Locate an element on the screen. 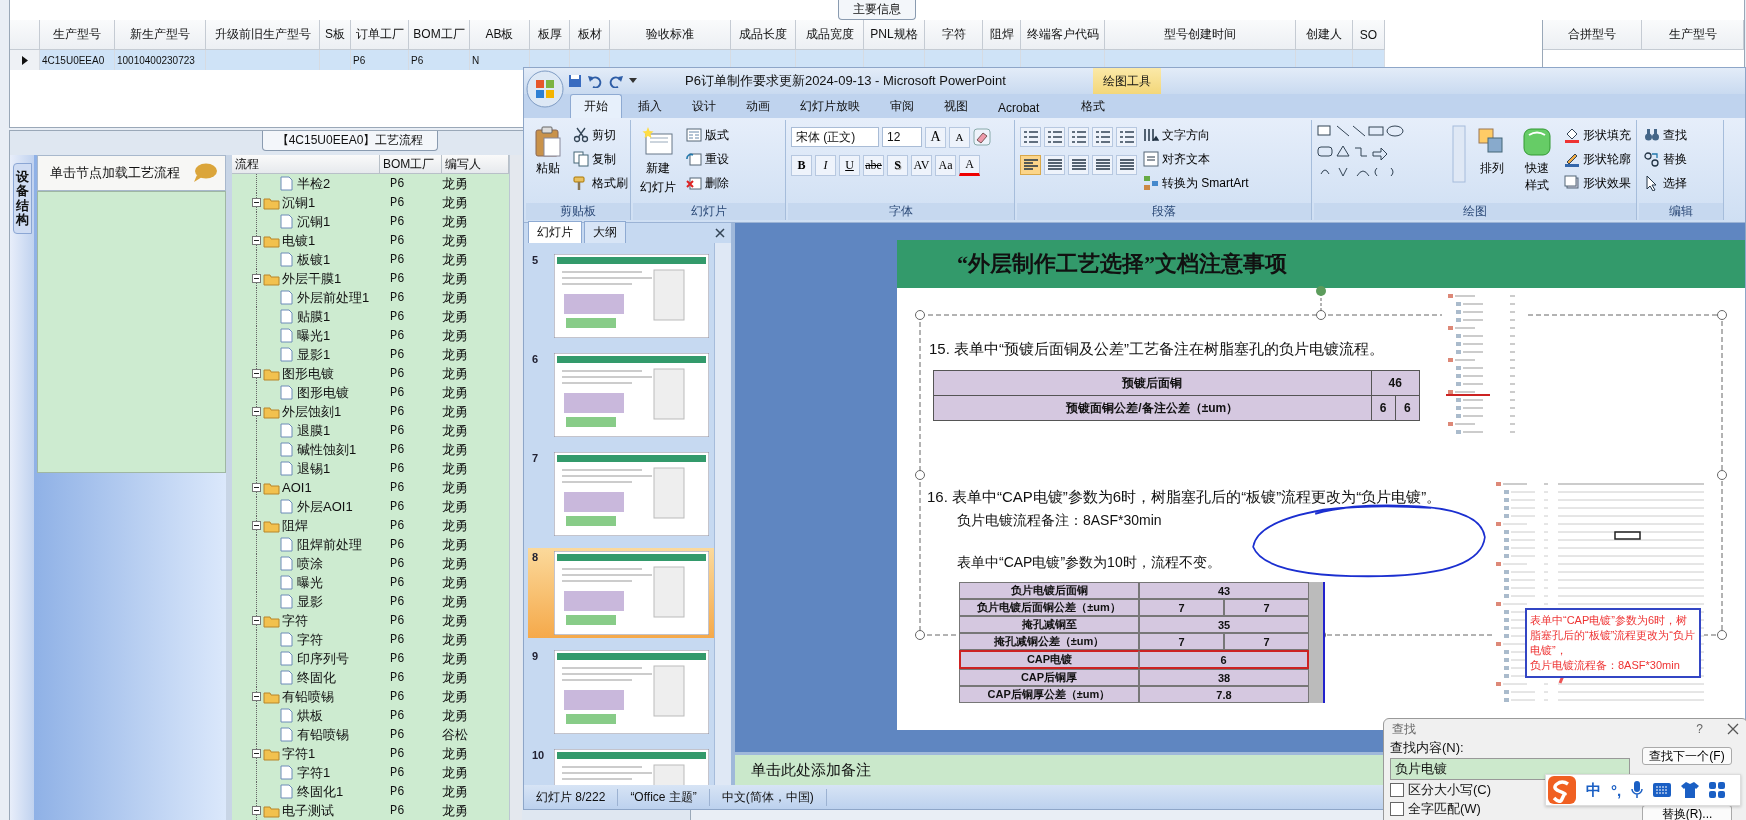  column-header: 升级前旧生产型号 is located at coordinates (263, 35).